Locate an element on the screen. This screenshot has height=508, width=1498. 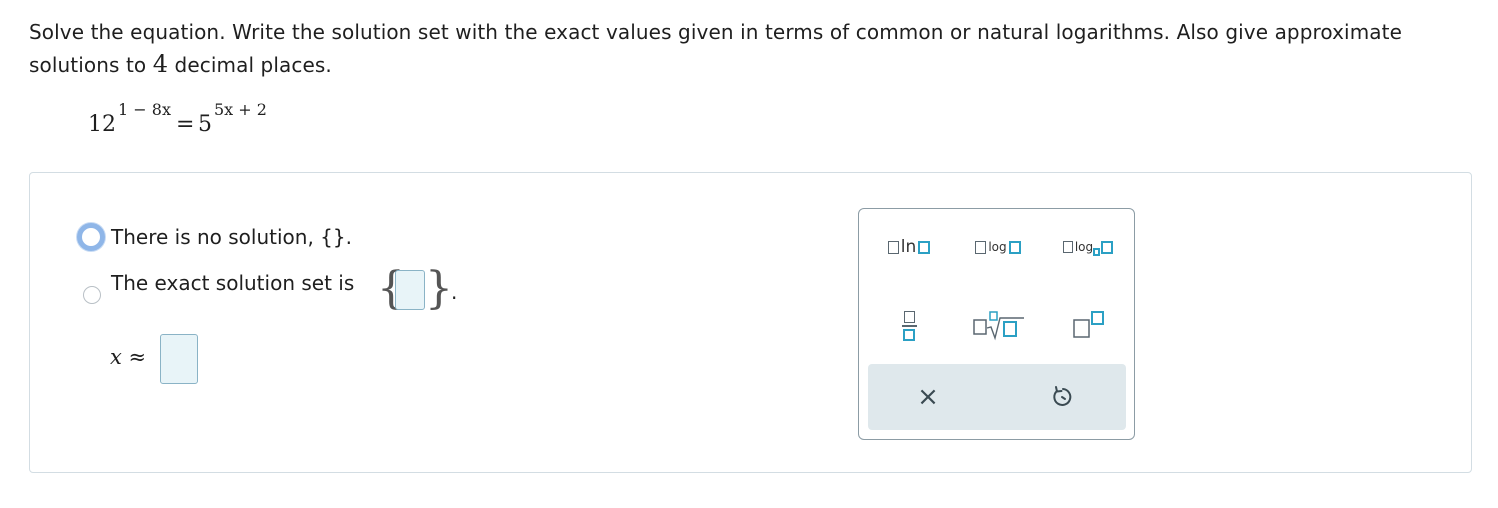
numerator-square-icon is located at coordinates (909, 317).